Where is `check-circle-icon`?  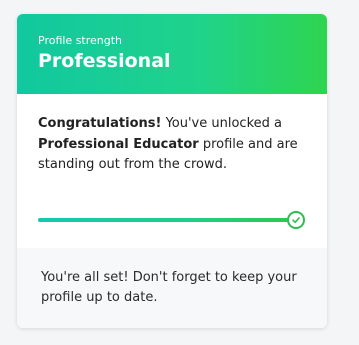
check-circle-icon is located at coordinates (296, 220).